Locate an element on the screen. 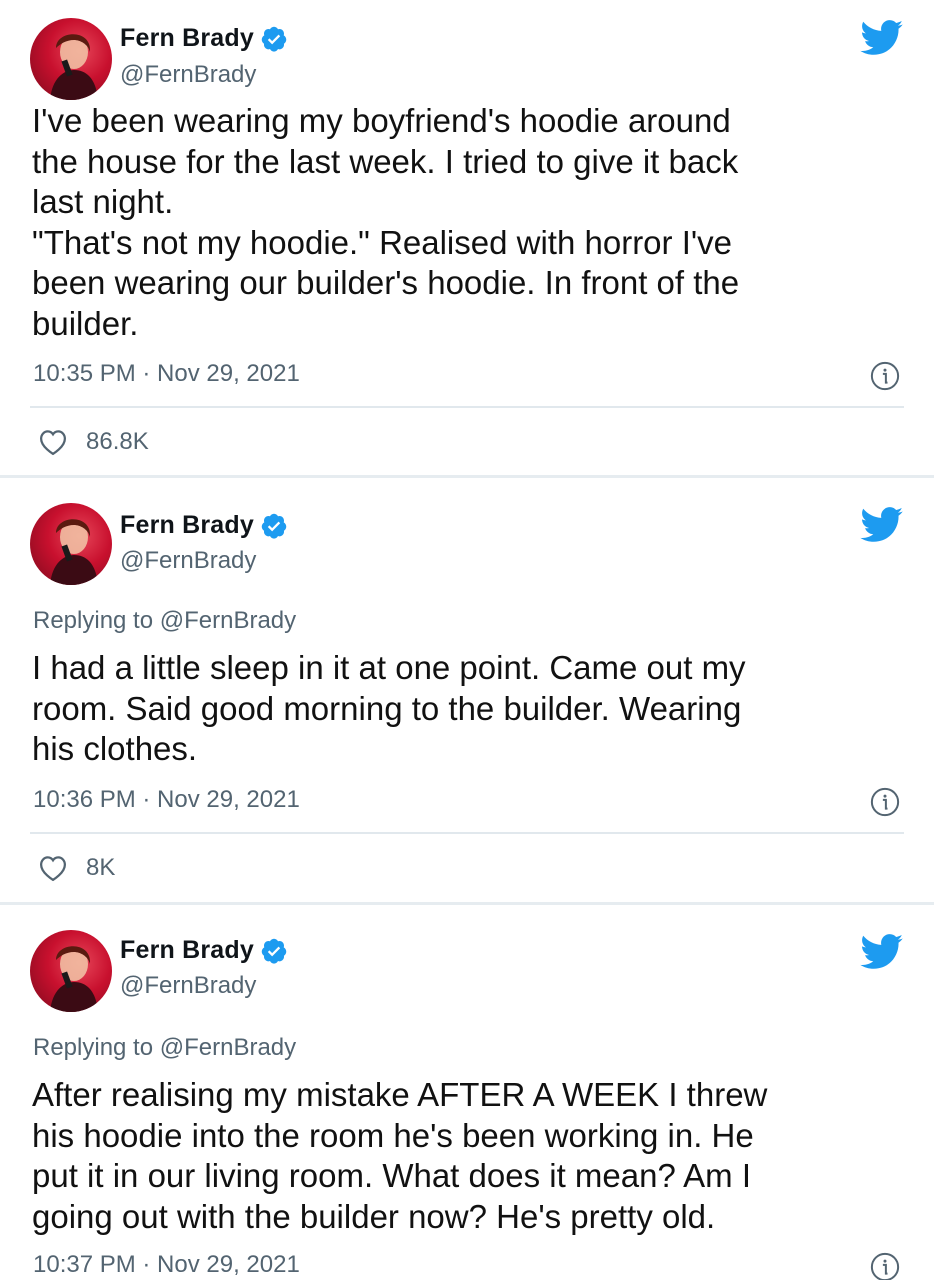 The image size is (934, 1280). like-count: 86.8K is located at coordinates (117, 441).